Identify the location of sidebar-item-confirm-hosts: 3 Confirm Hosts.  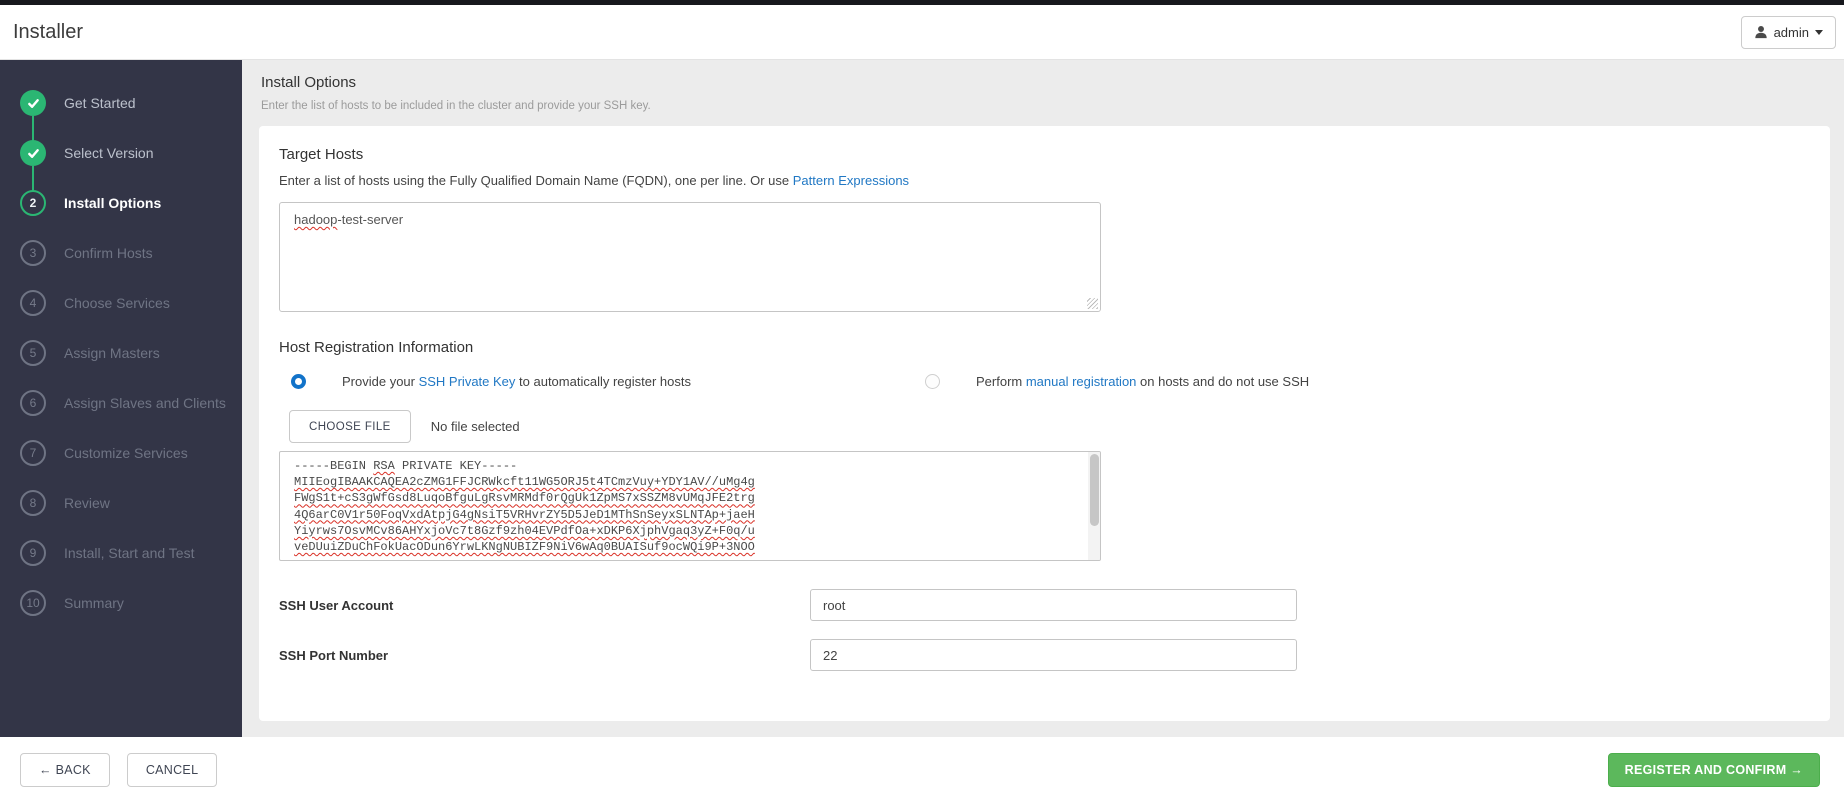
(121, 253).